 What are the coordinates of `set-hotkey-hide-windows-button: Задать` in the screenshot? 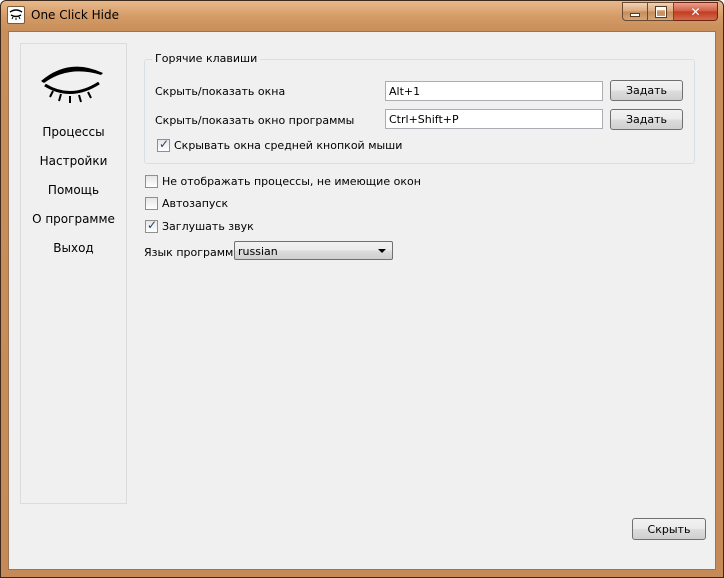 It's located at (646, 90).